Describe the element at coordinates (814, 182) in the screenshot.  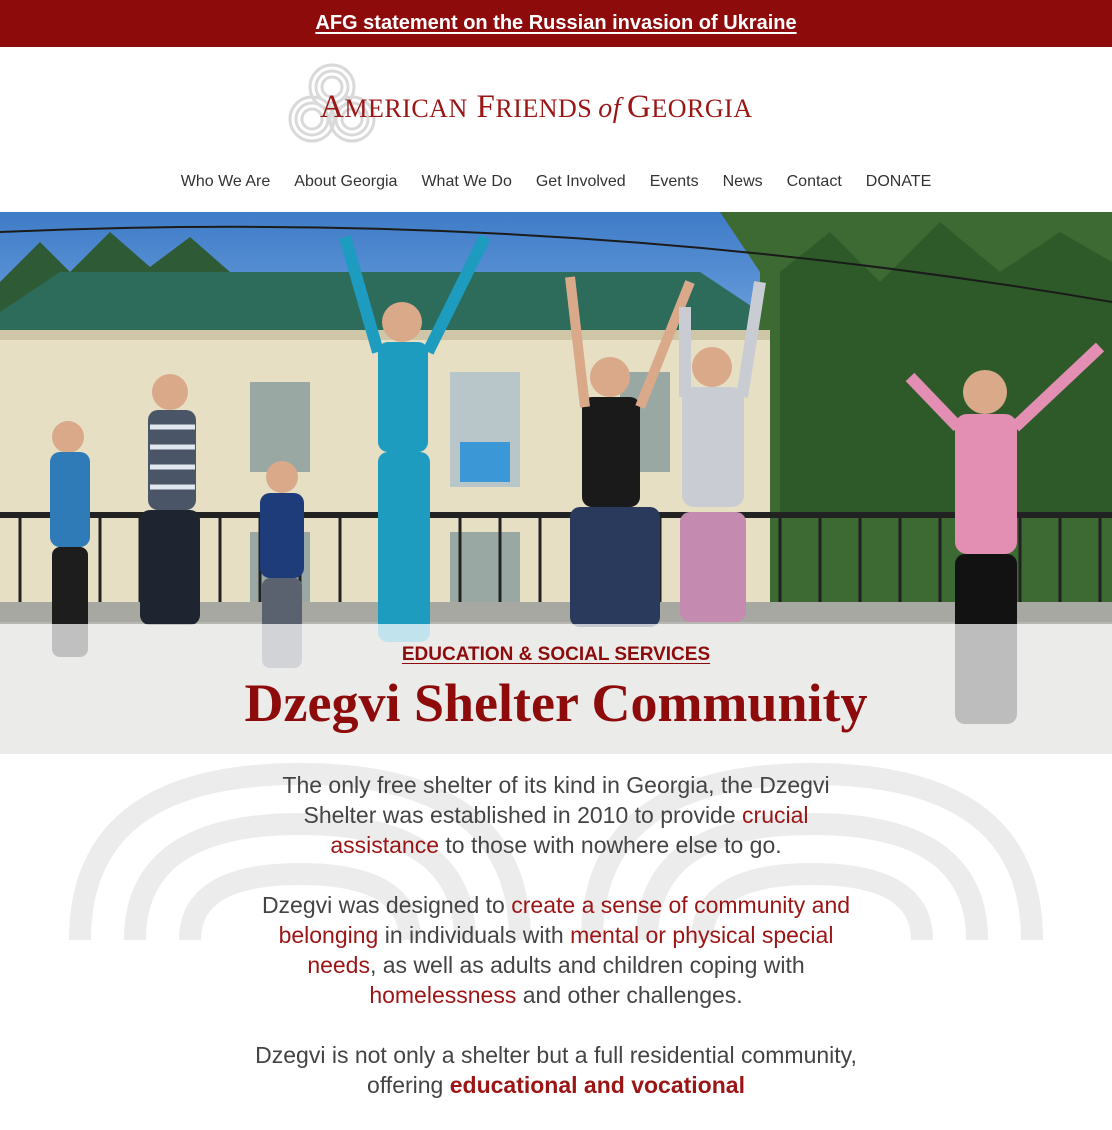
I see `nav-contact: Contact` at that location.